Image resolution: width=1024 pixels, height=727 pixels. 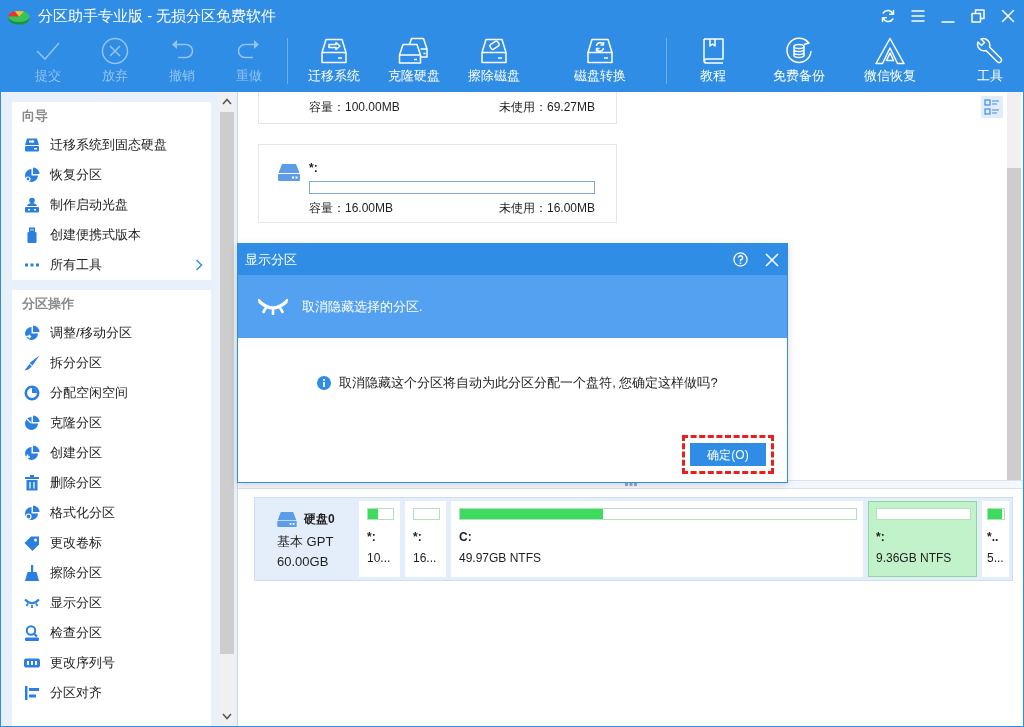 I want to click on sidebar-item: 分区对齐, so click(x=111, y=693).